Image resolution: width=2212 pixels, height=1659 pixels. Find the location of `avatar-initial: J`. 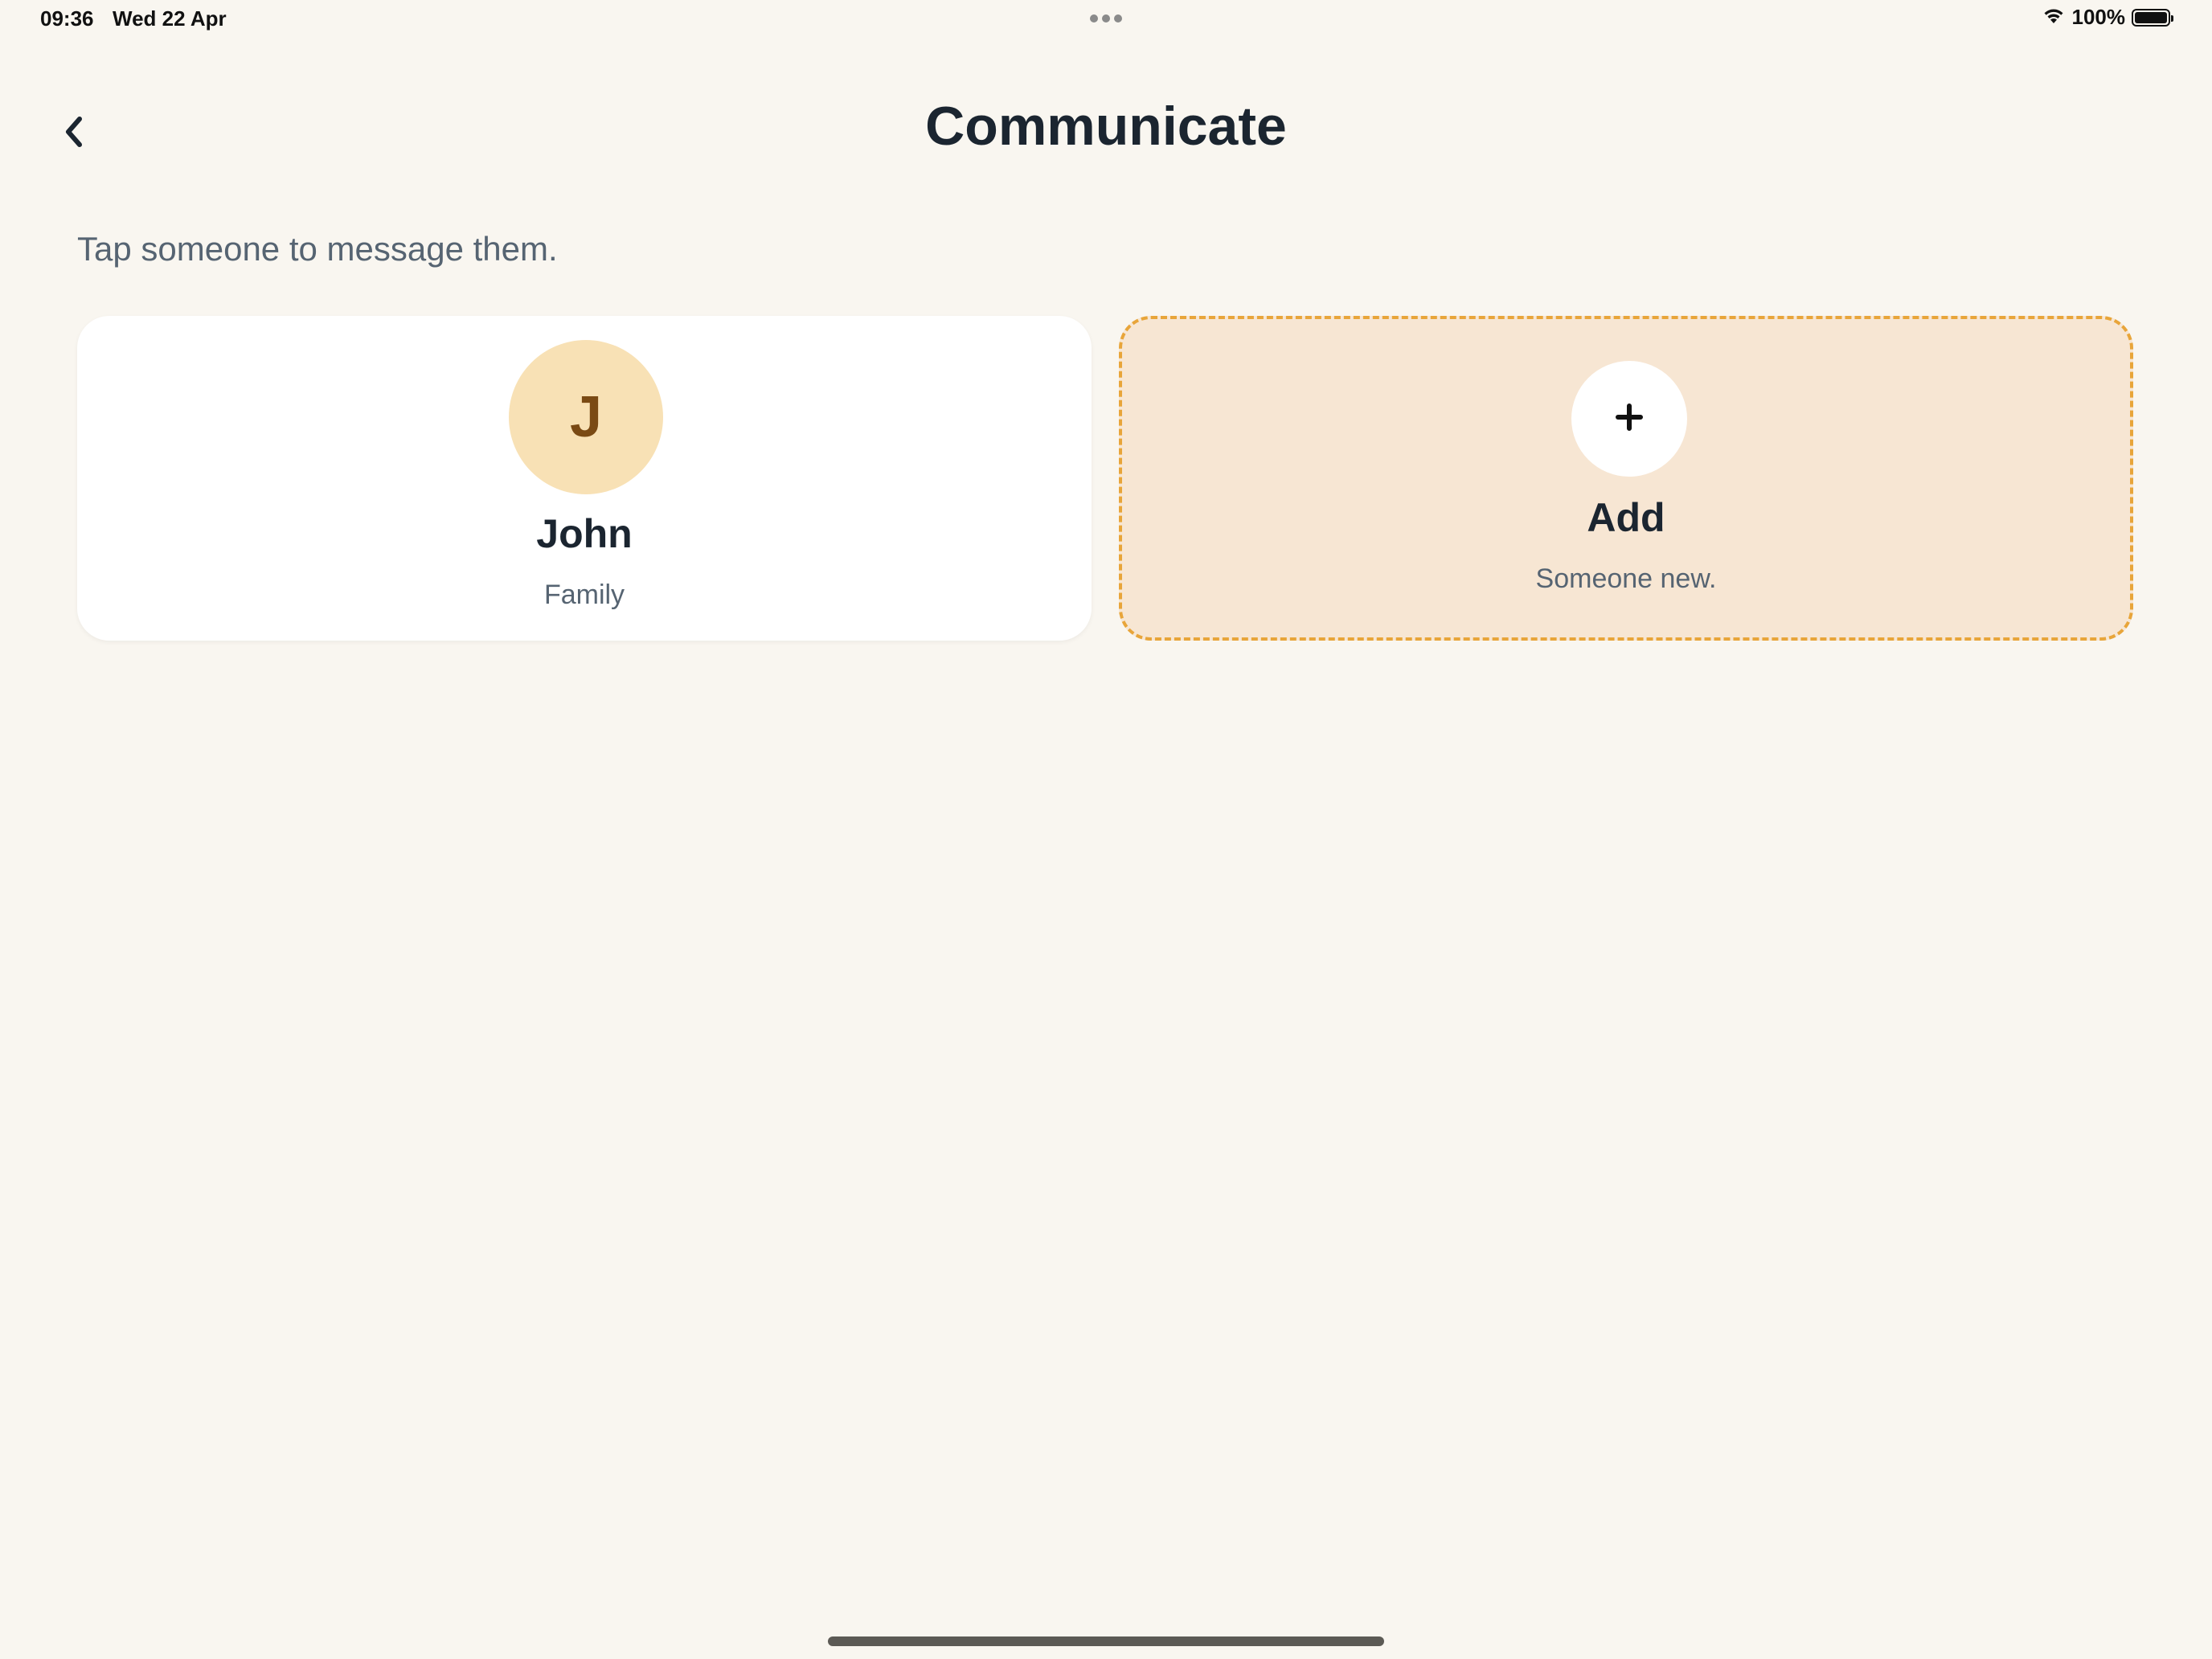

avatar-initial: J is located at coordinates (586, 417).